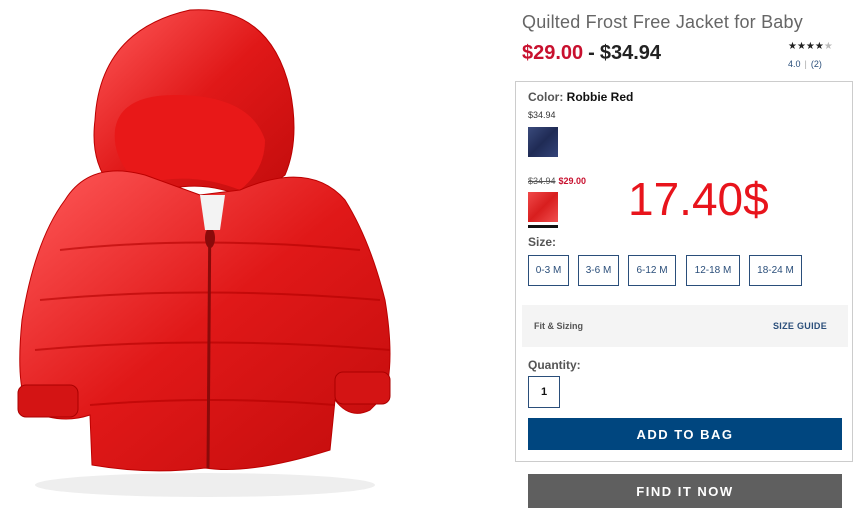  Describe the element at coordinates (685, 491) in the screenshot. I see `find-it-now-button: FIND IT NOW` at that location.